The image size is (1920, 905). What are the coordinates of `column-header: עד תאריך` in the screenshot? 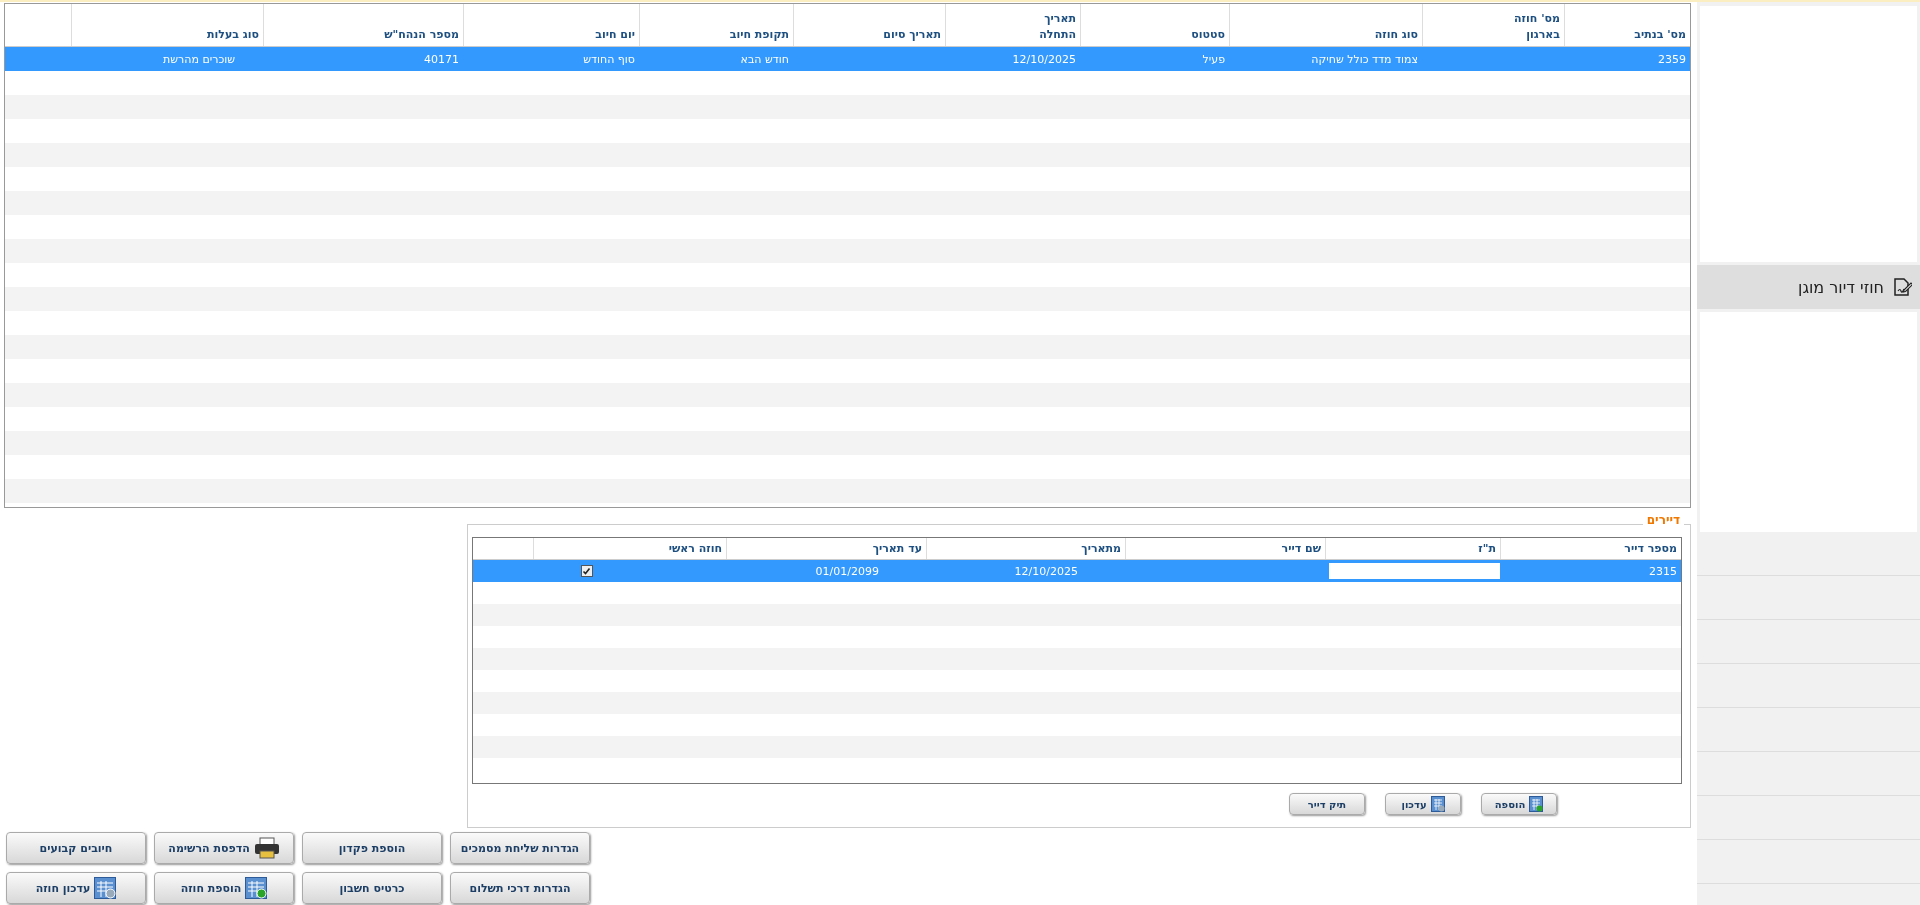 It's located at (826, 548).